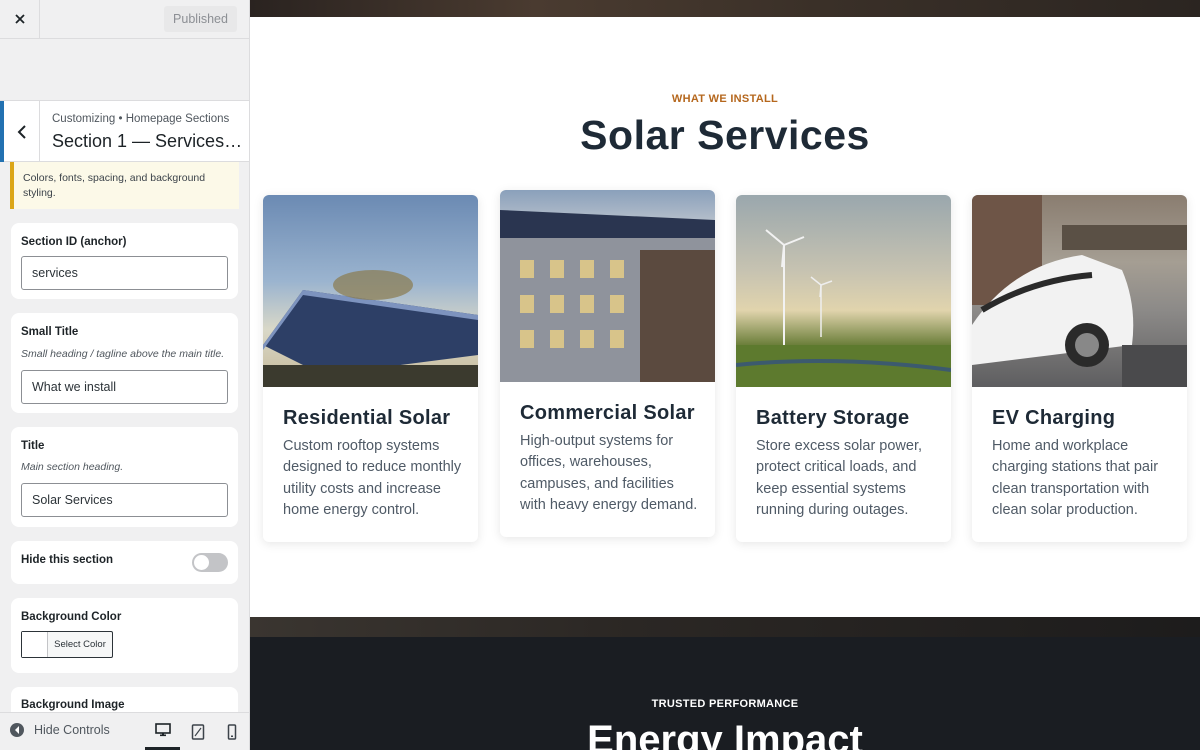 Image resolution: width=1200 pixels, height=750 pixels. I want to click on section-eyebrow: WHAT WE INSTALL, so click(725, 99).